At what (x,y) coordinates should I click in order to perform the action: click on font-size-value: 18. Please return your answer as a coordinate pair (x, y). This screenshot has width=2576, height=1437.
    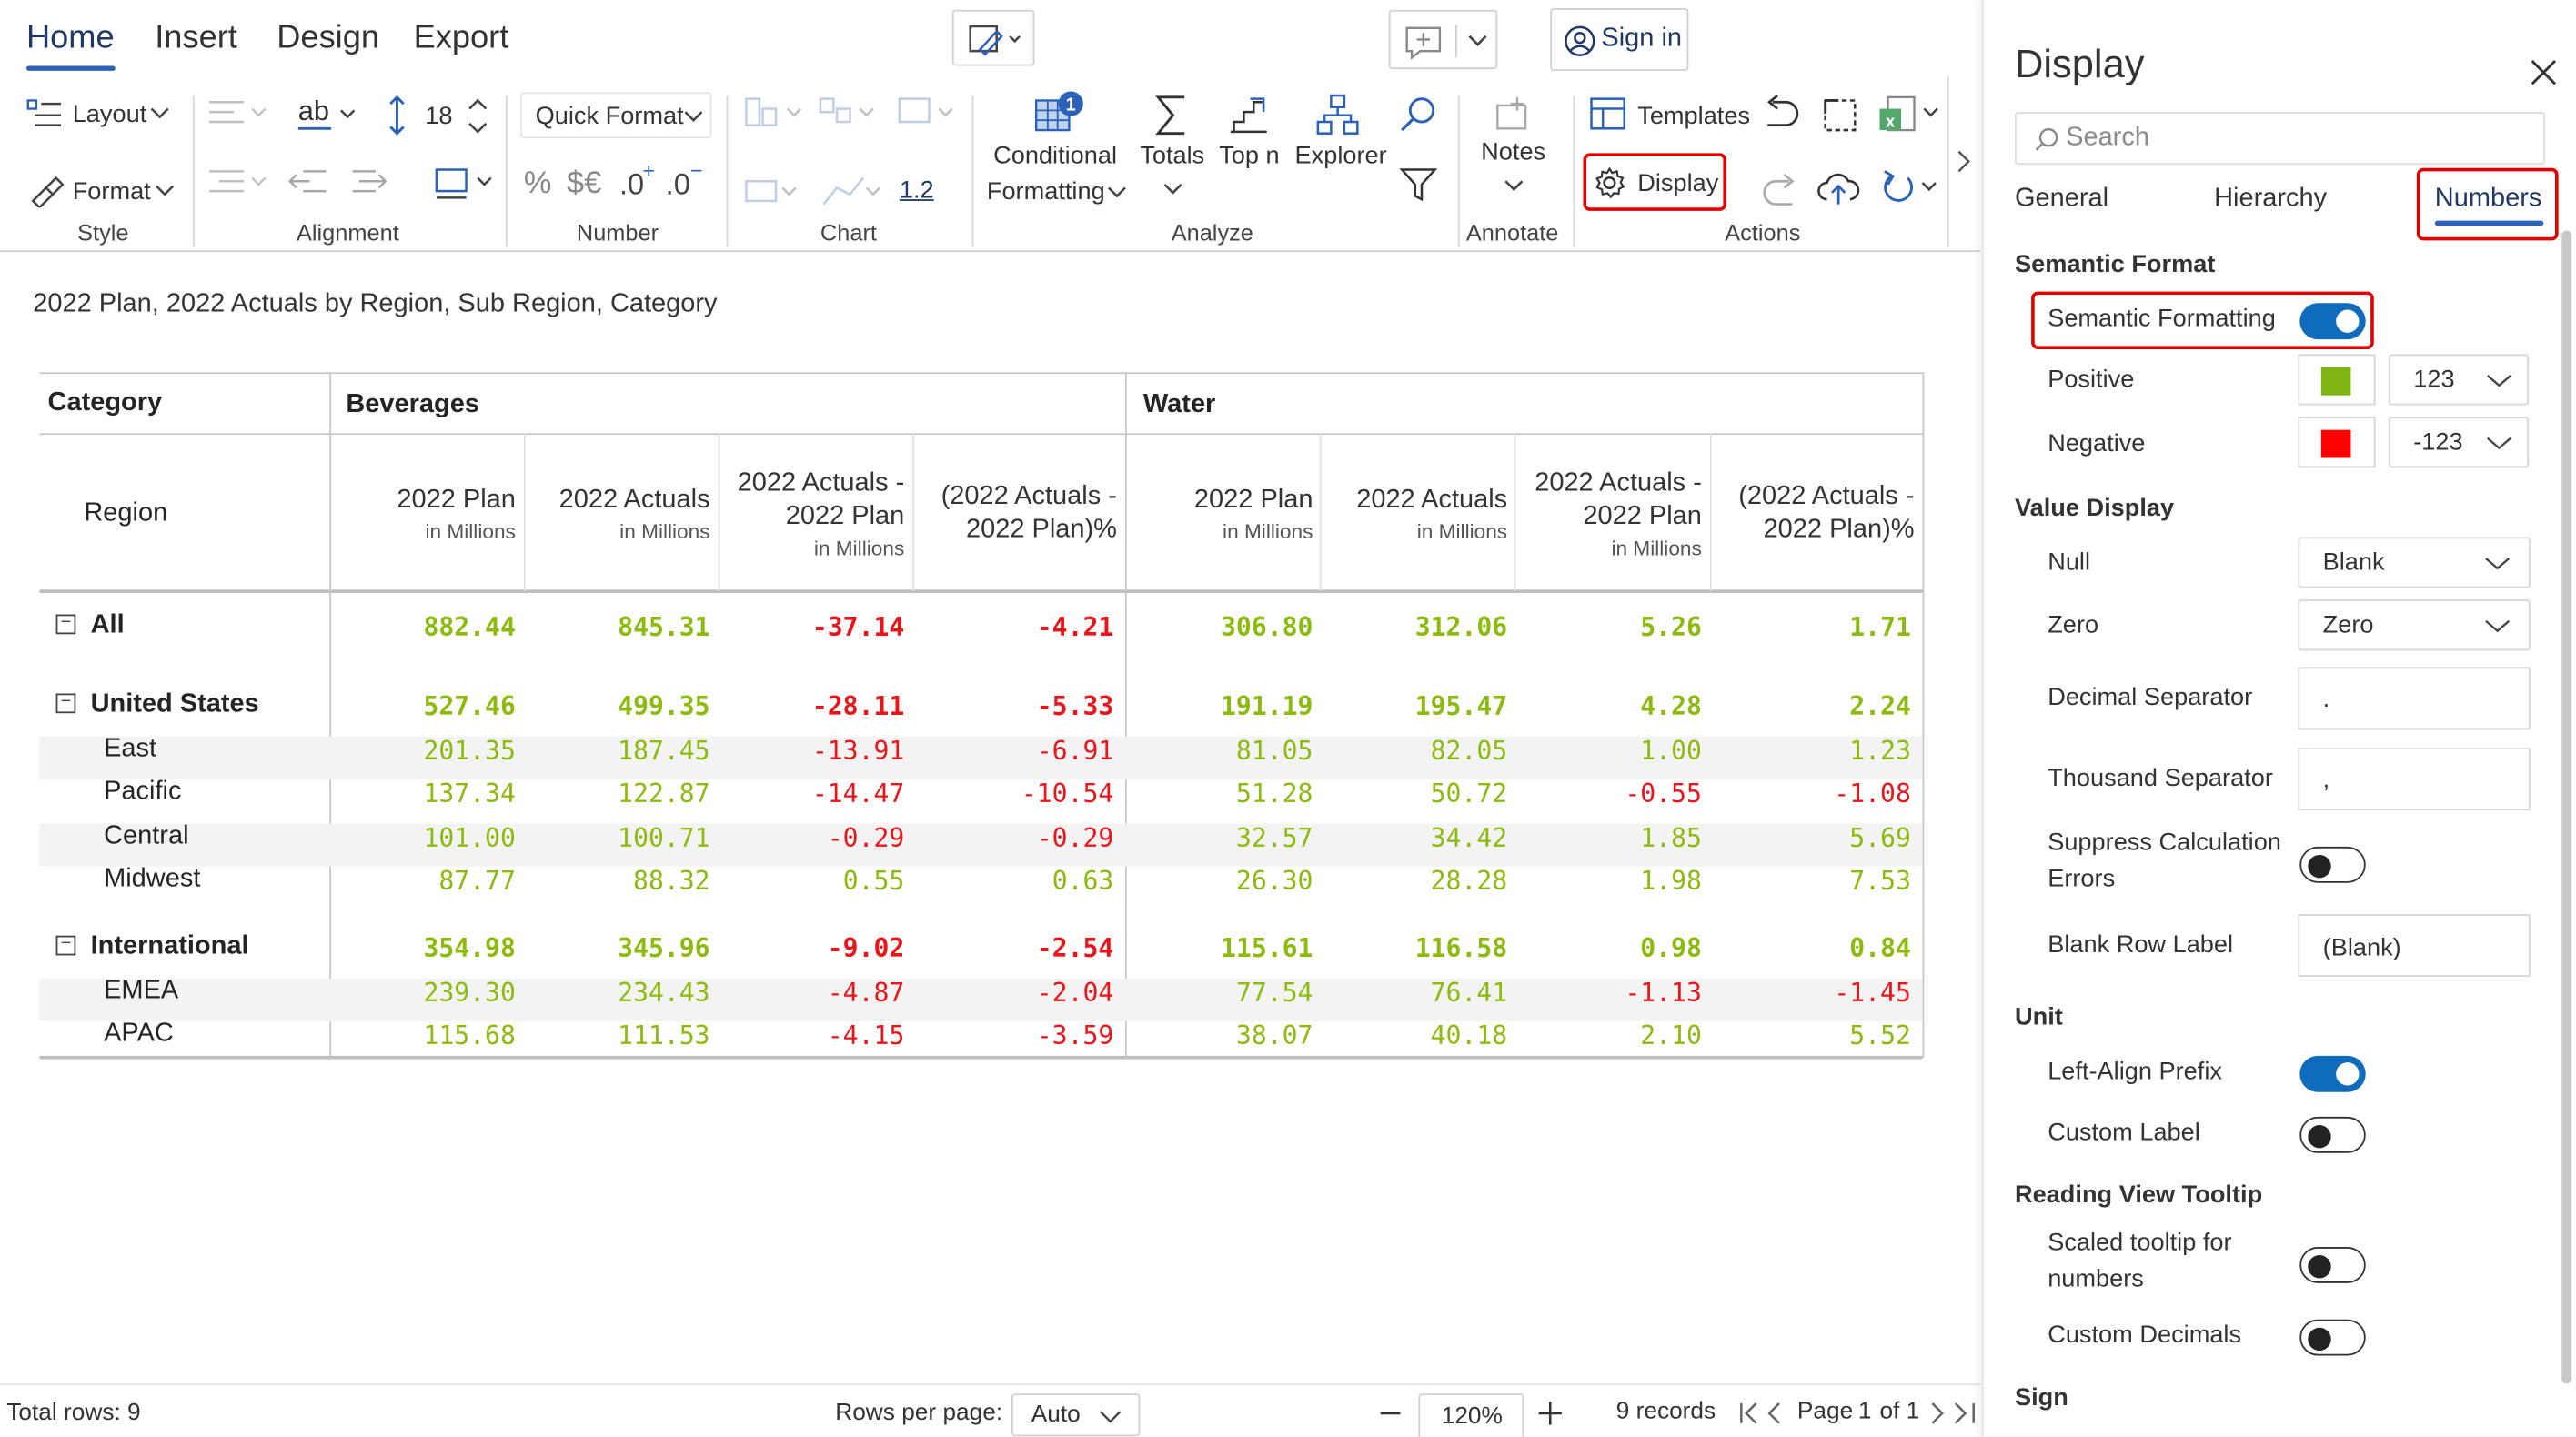
    Looking at the image, I should click on (438, 116).